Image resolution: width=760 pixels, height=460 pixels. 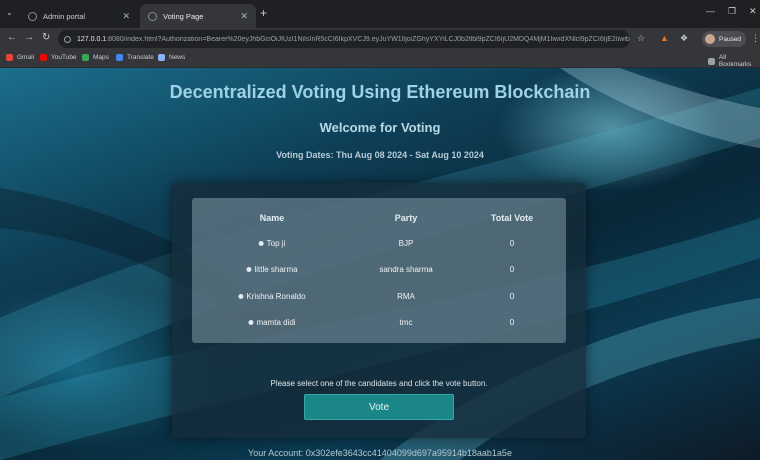 What do you see at coordinates (641, 38) in the screenshot?
I see `bookmark-star-icon: ☆` at bounding box center [641, 38].